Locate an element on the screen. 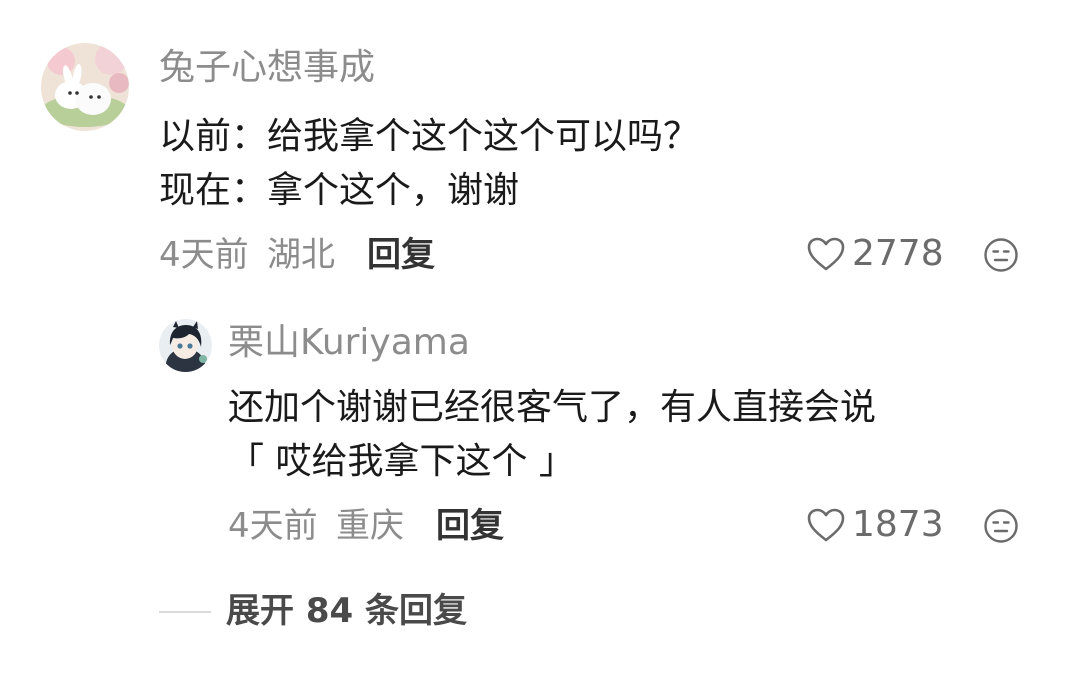  comment-like-count: 2778 is located at coordinates (898, 253).